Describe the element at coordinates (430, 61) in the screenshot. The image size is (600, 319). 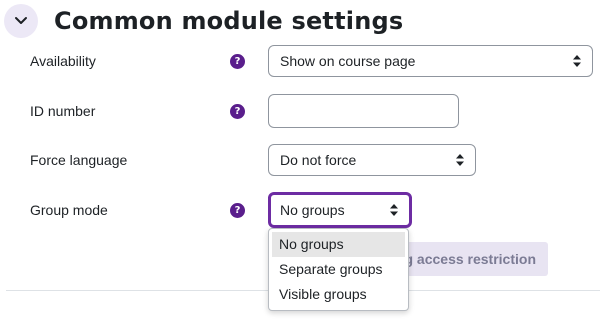
I see `availability-select: Show on course page` at that location.